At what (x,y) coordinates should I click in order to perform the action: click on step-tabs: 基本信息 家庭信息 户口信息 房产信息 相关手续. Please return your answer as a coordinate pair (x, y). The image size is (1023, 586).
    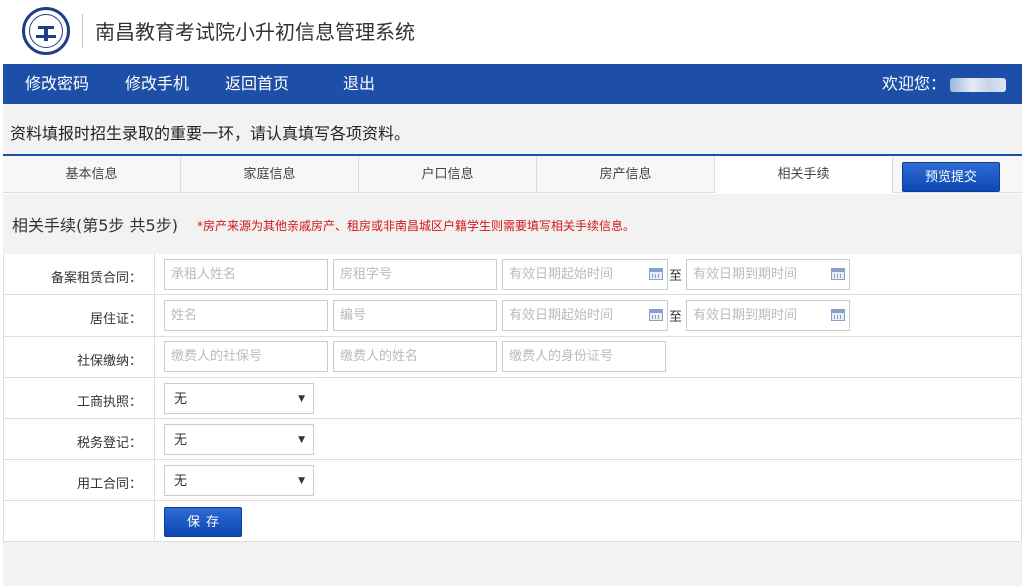
    Looking at the image, I should click on (512, 174).